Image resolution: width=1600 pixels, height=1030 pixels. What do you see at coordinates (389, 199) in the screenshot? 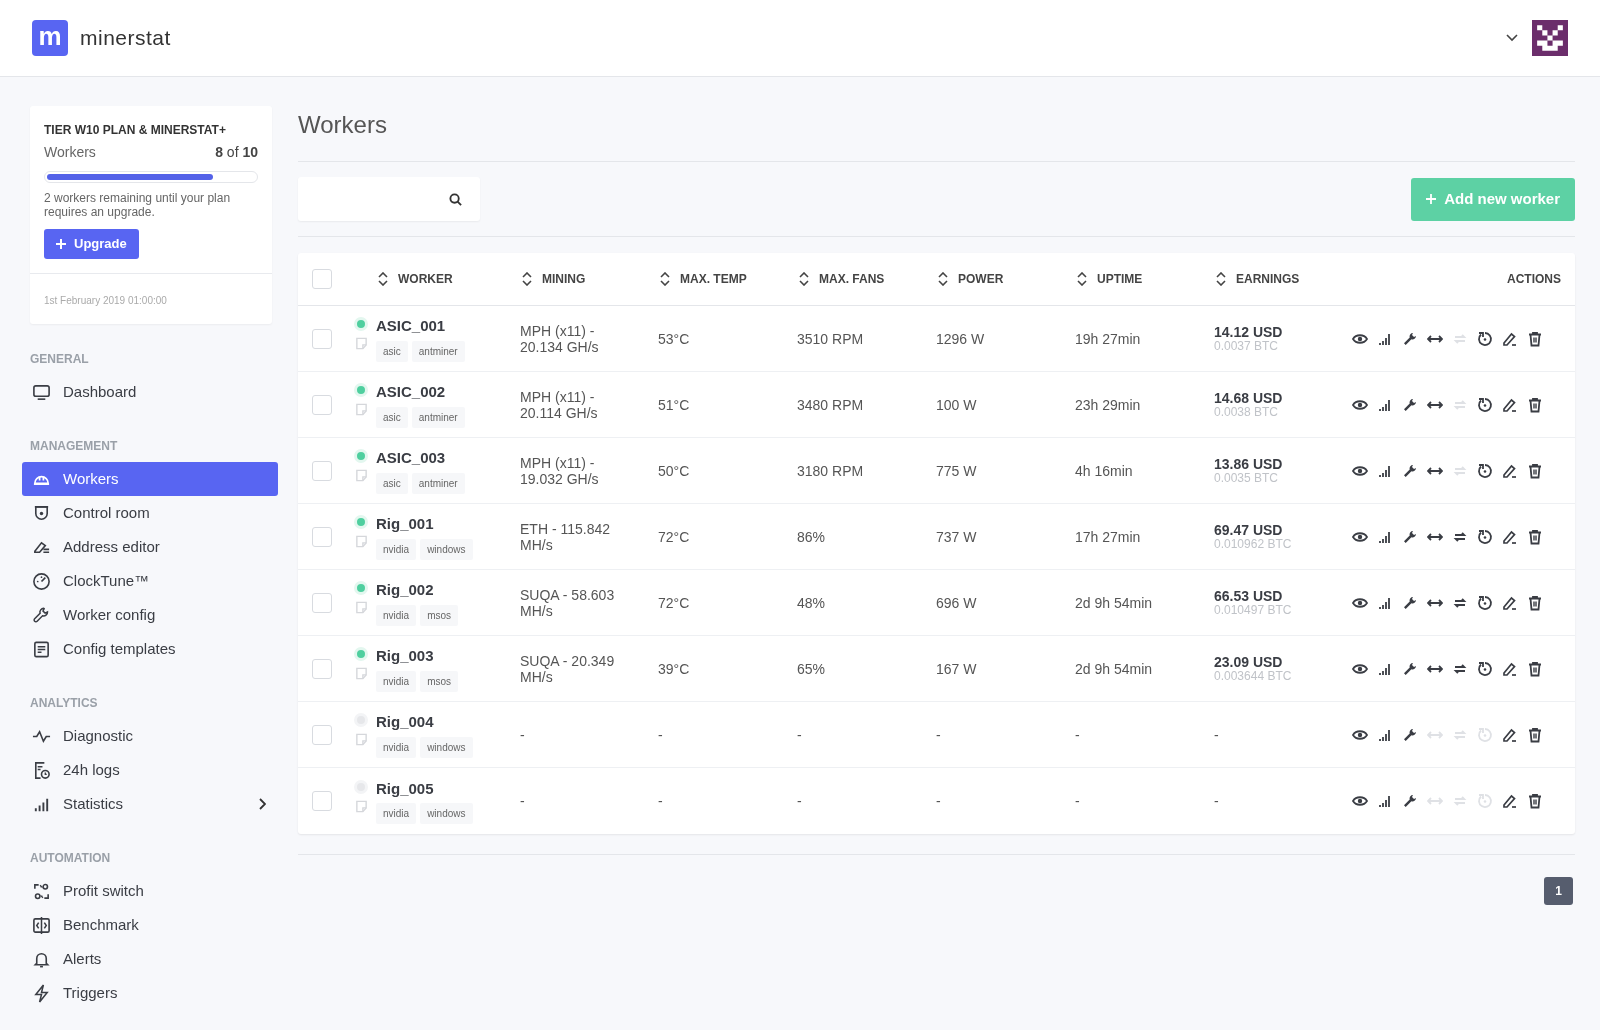
I see `search-field` at bounding box center [389, 199].